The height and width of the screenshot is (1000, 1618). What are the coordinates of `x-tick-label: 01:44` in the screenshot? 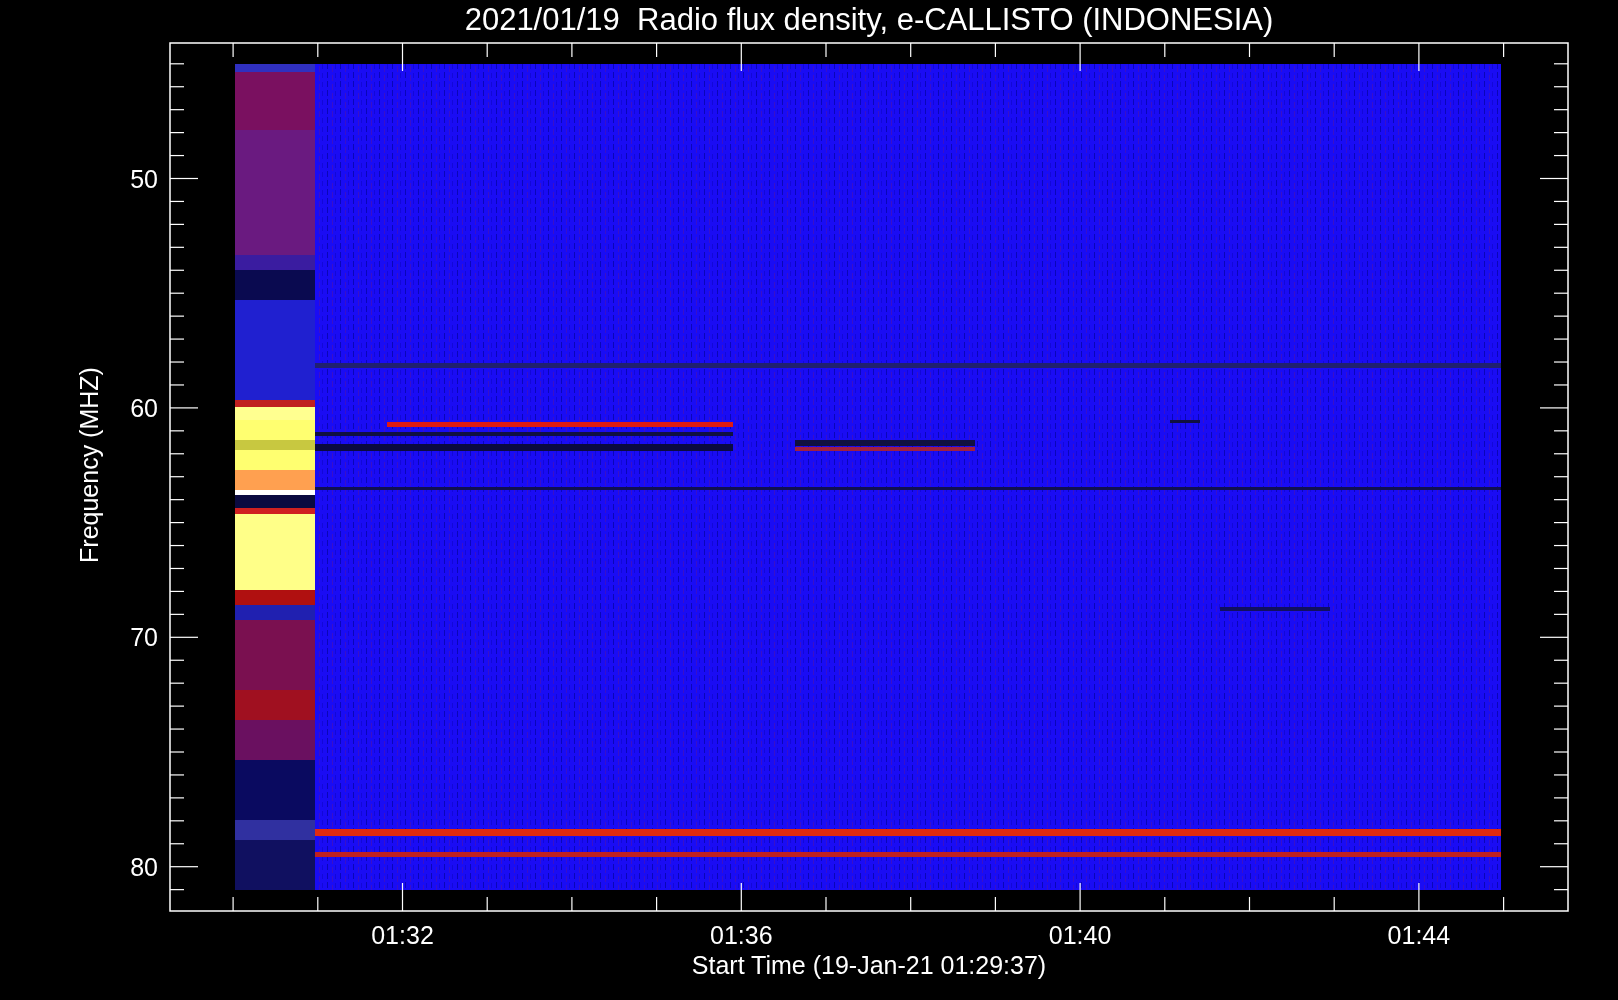 It's located at (1419, 935).